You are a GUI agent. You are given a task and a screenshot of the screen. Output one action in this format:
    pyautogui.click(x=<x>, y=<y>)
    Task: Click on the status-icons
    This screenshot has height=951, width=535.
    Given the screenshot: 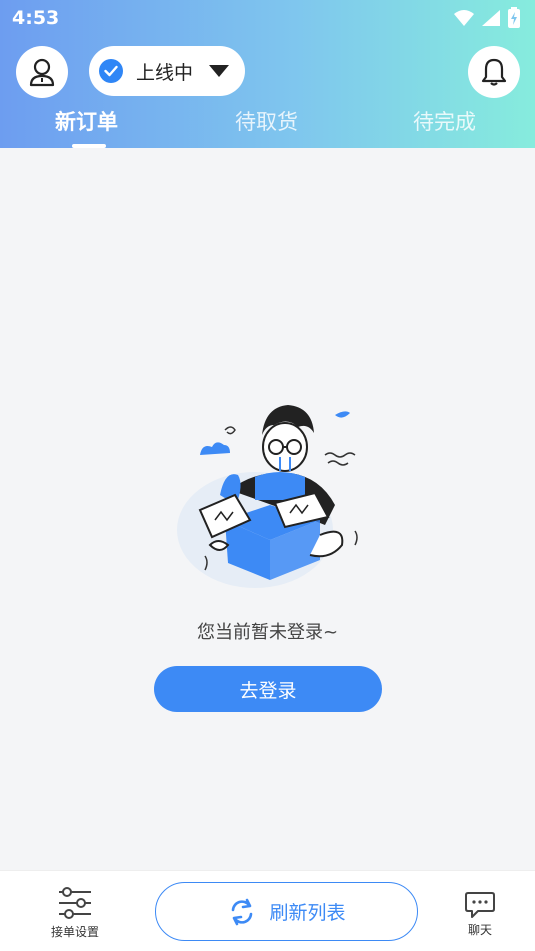 What is the action you would take?
    pyautogui.click(x=487, y=18)
    